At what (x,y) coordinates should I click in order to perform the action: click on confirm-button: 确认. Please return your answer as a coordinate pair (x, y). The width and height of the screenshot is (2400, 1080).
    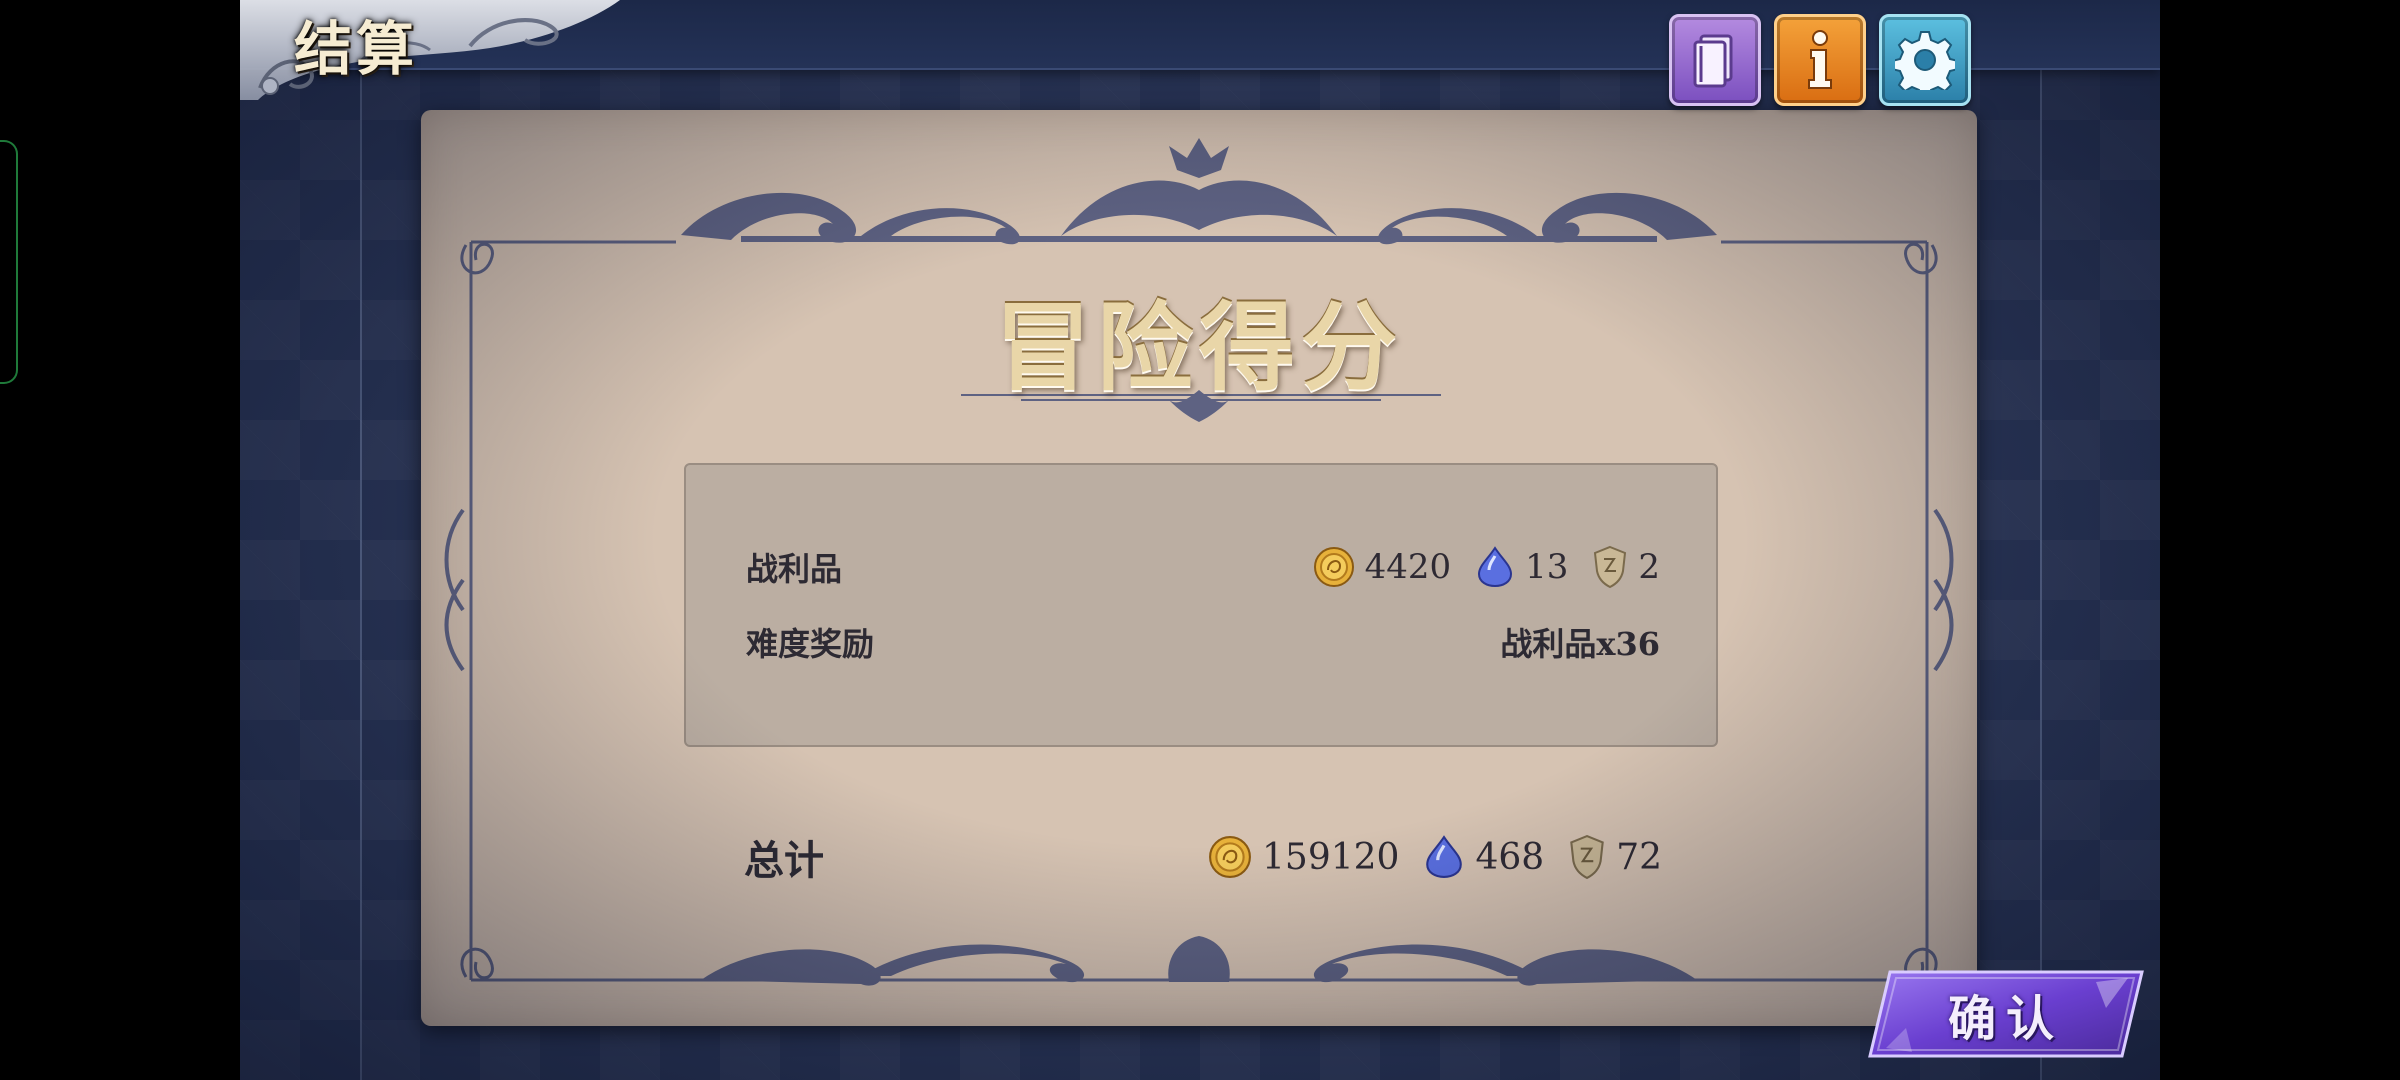
    Looking at the image, I should click on (2006, 1014).